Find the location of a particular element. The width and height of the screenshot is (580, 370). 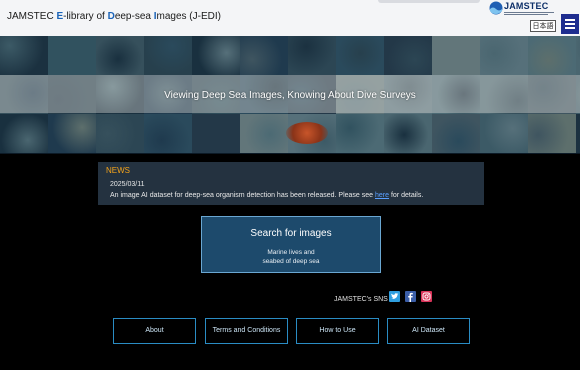

nav-about-button: About is located at coordinates (154, 331).